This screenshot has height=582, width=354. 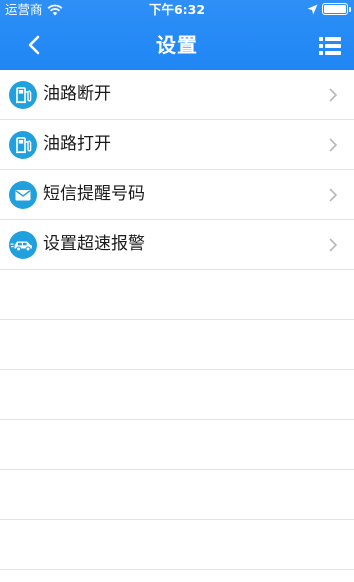 What do you see at coordinates (312, 9) in the screenshot?
I see `location-arrow-icon` at bounding box center [312, 9].